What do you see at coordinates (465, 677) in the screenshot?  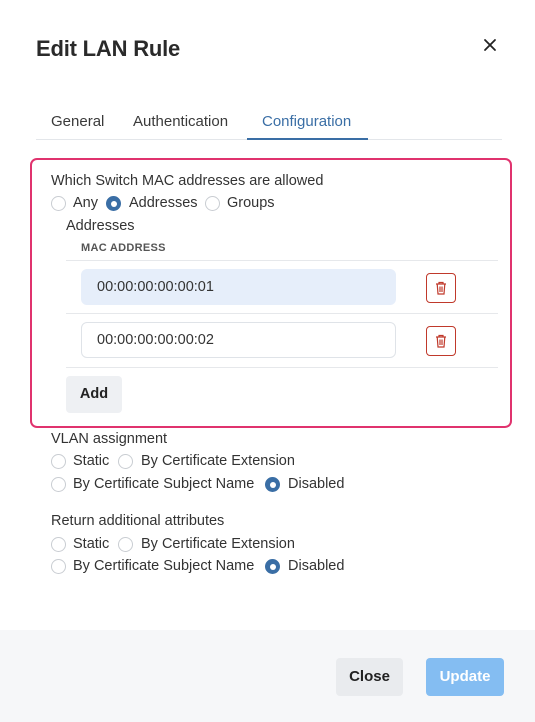 I see `update-button: Update` at bounding box center [465, 677].